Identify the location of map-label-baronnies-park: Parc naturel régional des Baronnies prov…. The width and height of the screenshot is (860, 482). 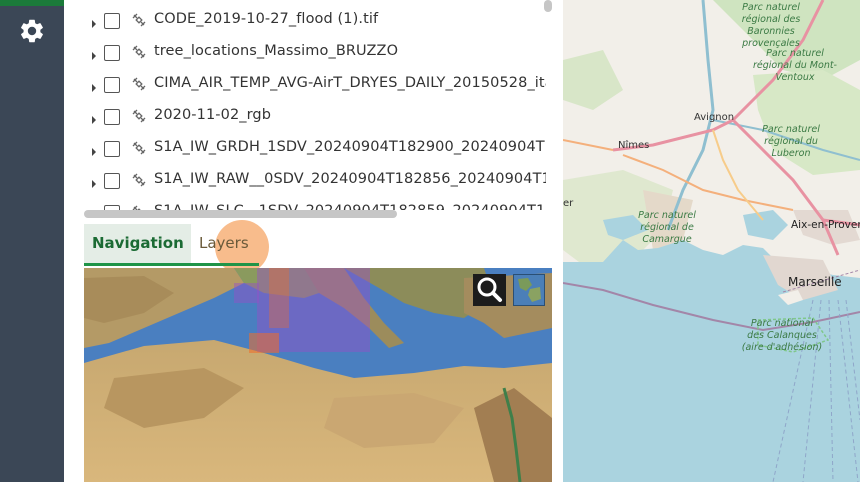
(771, 25).